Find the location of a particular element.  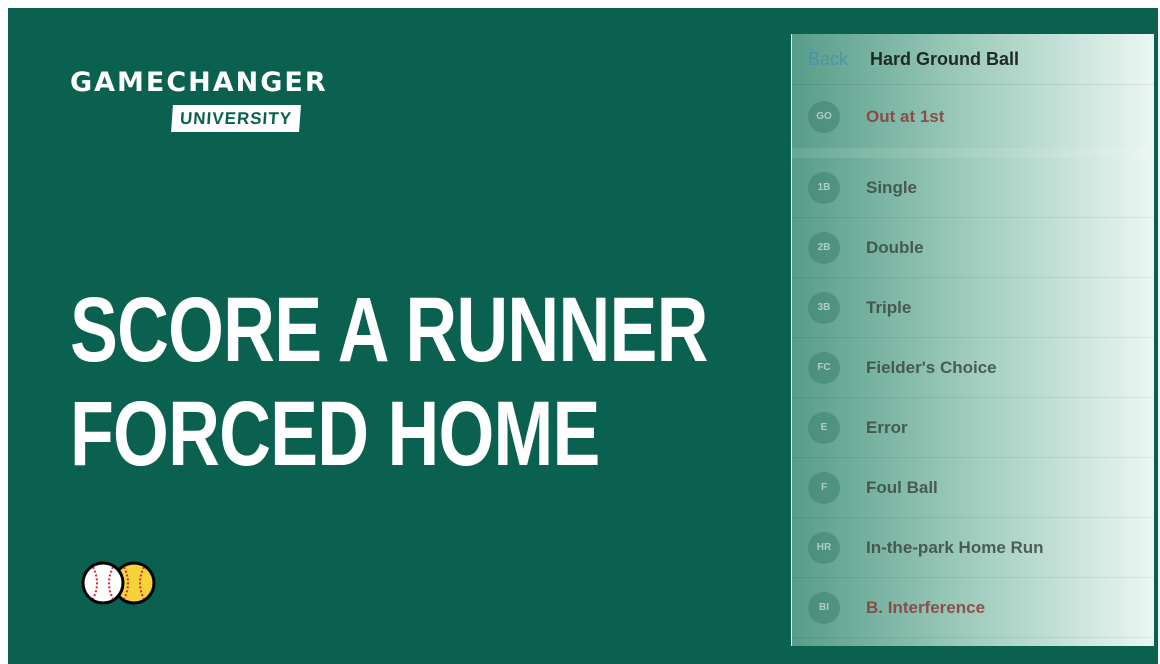

foul-ball-icon: F is located at coordinates (824, 487).